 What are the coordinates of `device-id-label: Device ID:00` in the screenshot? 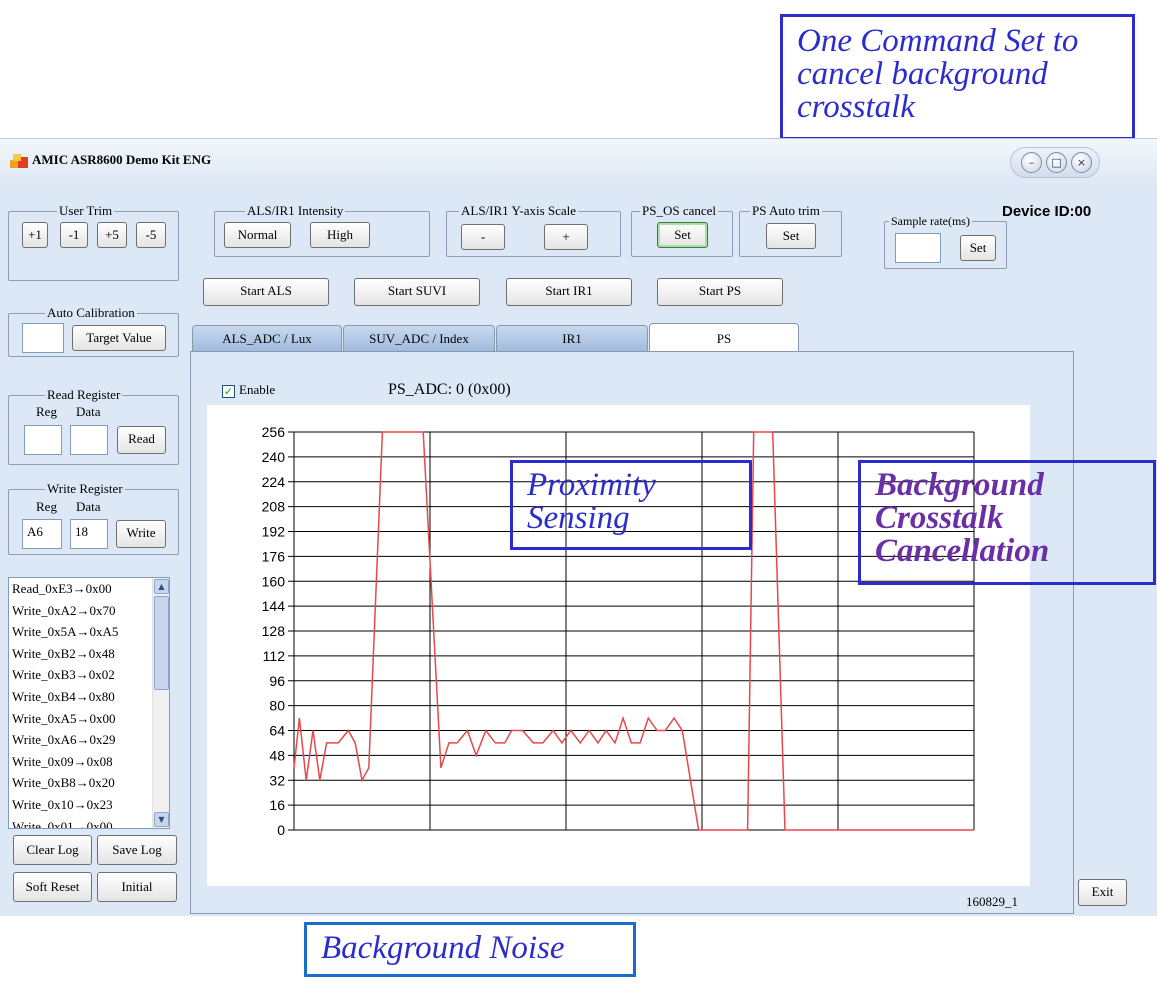 It's located at (1047, 211).